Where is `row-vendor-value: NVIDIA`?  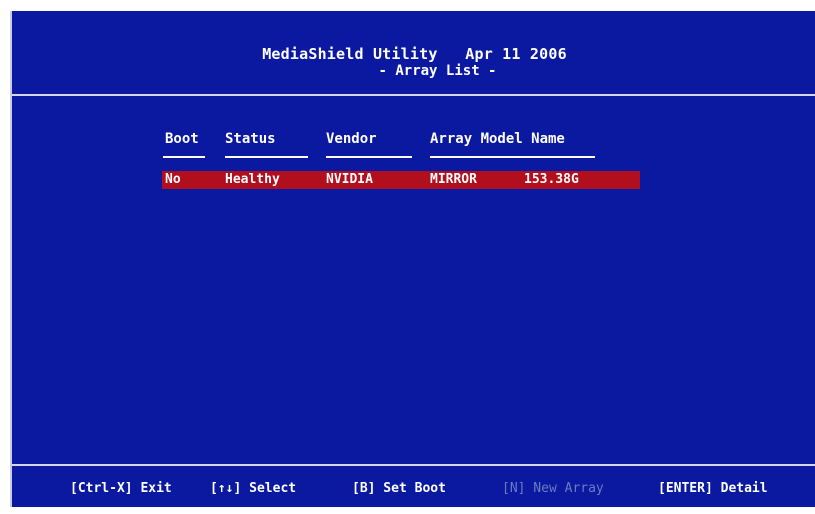 row-vendor-value: NVIDIA is located at coordinates (349, 179).